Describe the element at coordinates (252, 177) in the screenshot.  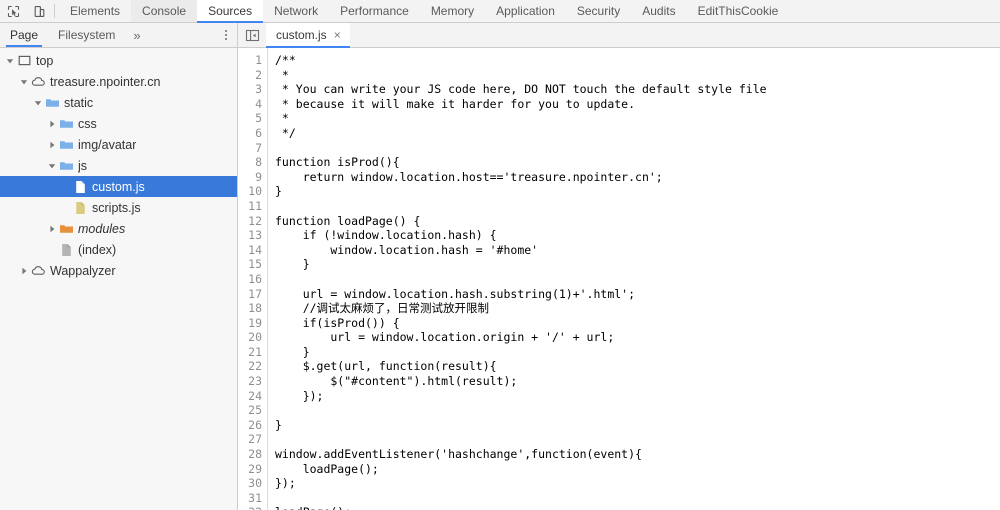
I see `line-number: 9` at that location.